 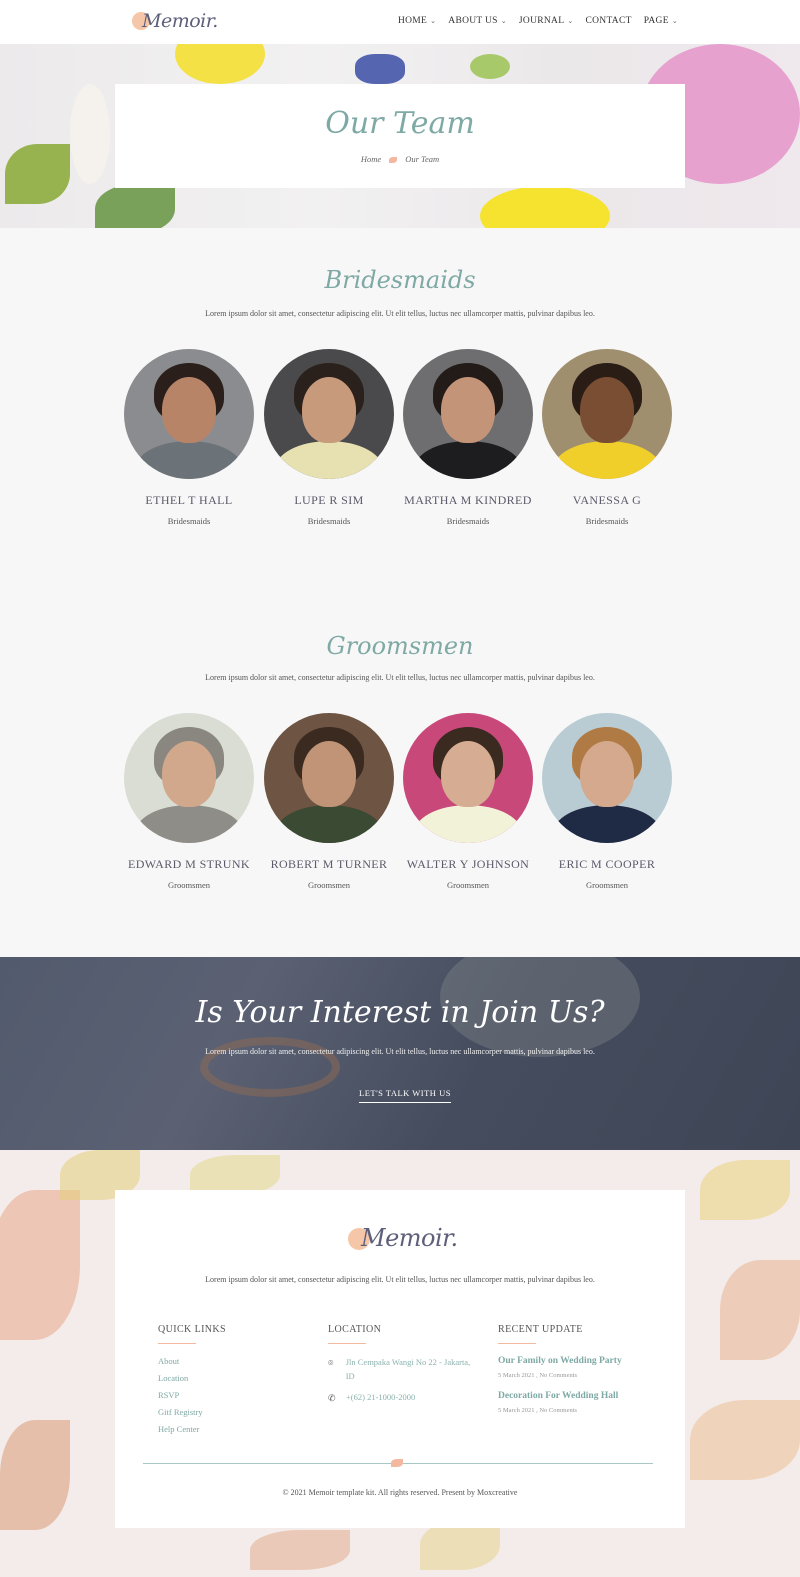 What do you see at coordinates (400, 1012) in the screenshot?
I see `cta-title: Is Your Interest in Join Us?` at bounding box center [400, 1012].